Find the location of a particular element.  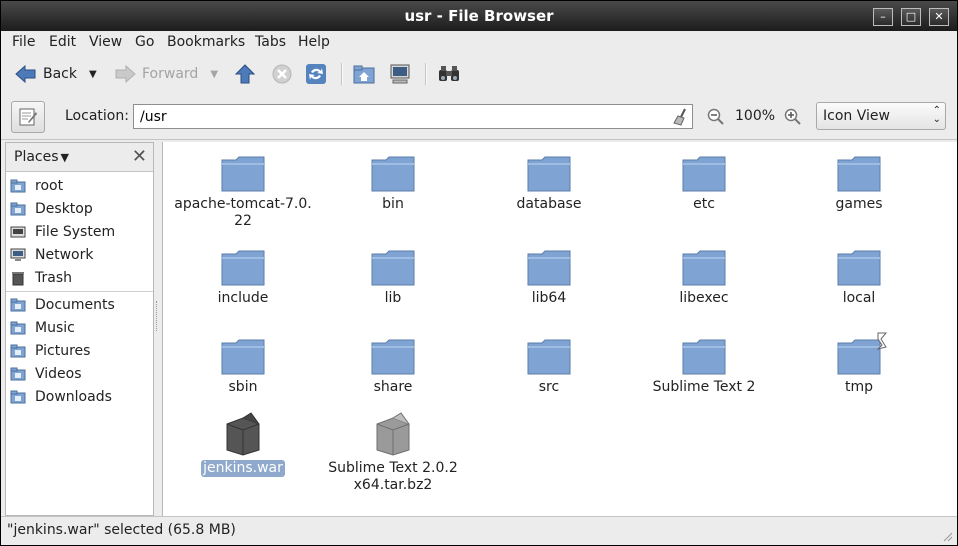

zoom-in-icon is located at coordinates (793, 119).